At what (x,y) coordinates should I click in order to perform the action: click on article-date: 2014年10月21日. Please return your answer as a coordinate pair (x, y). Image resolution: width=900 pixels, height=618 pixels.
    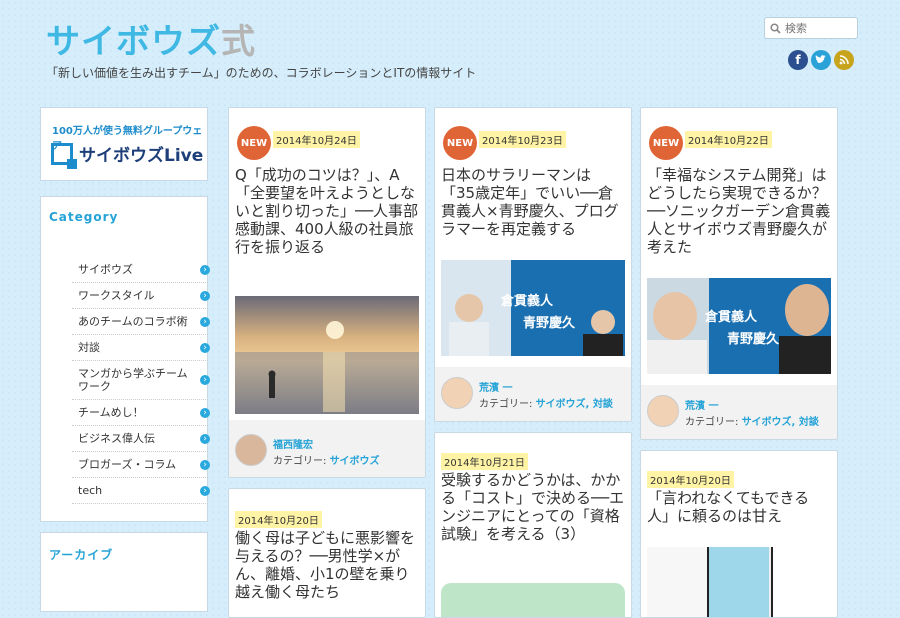
    Looking at the image, I should click on (484, 461).